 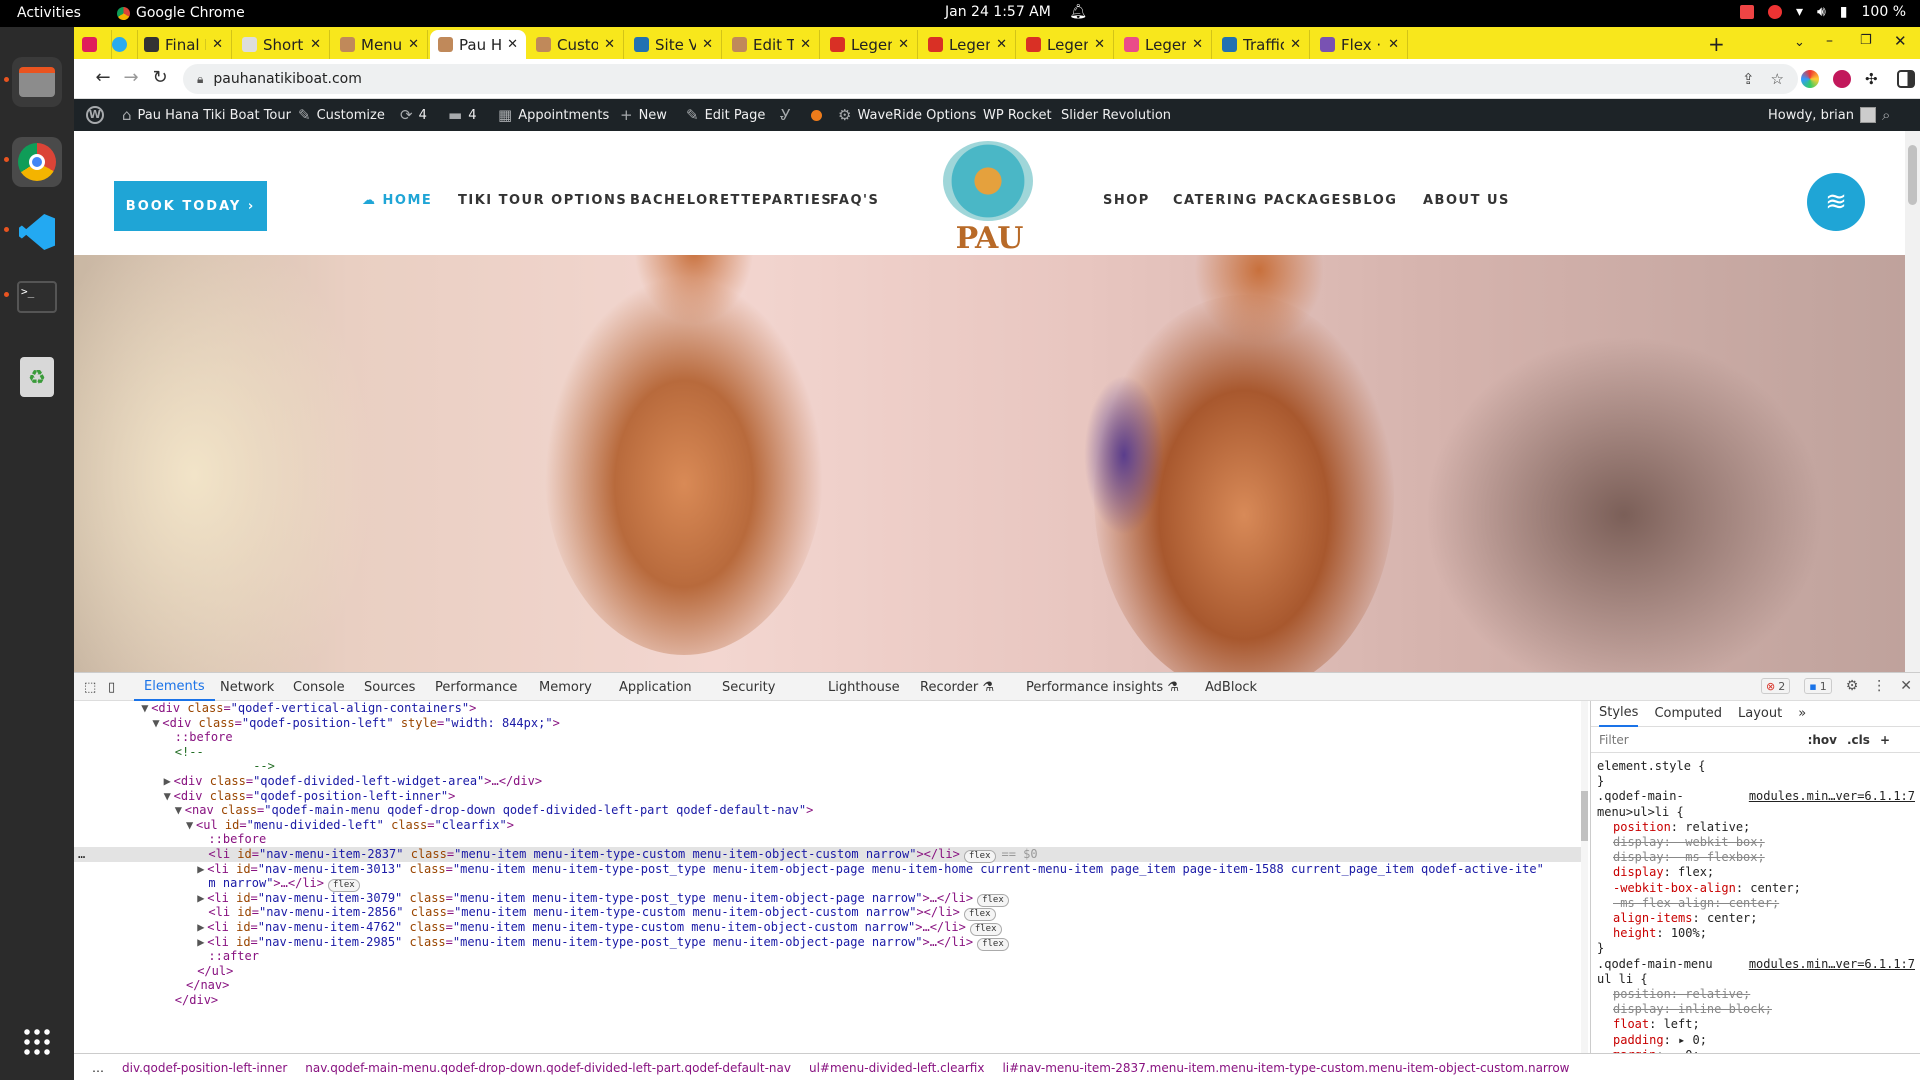 What do you see at coordinates (1756, 888) in the screenshot?
I see `css-declaration: -webkit-box-align: center;` at bounding box center [1756, 888].